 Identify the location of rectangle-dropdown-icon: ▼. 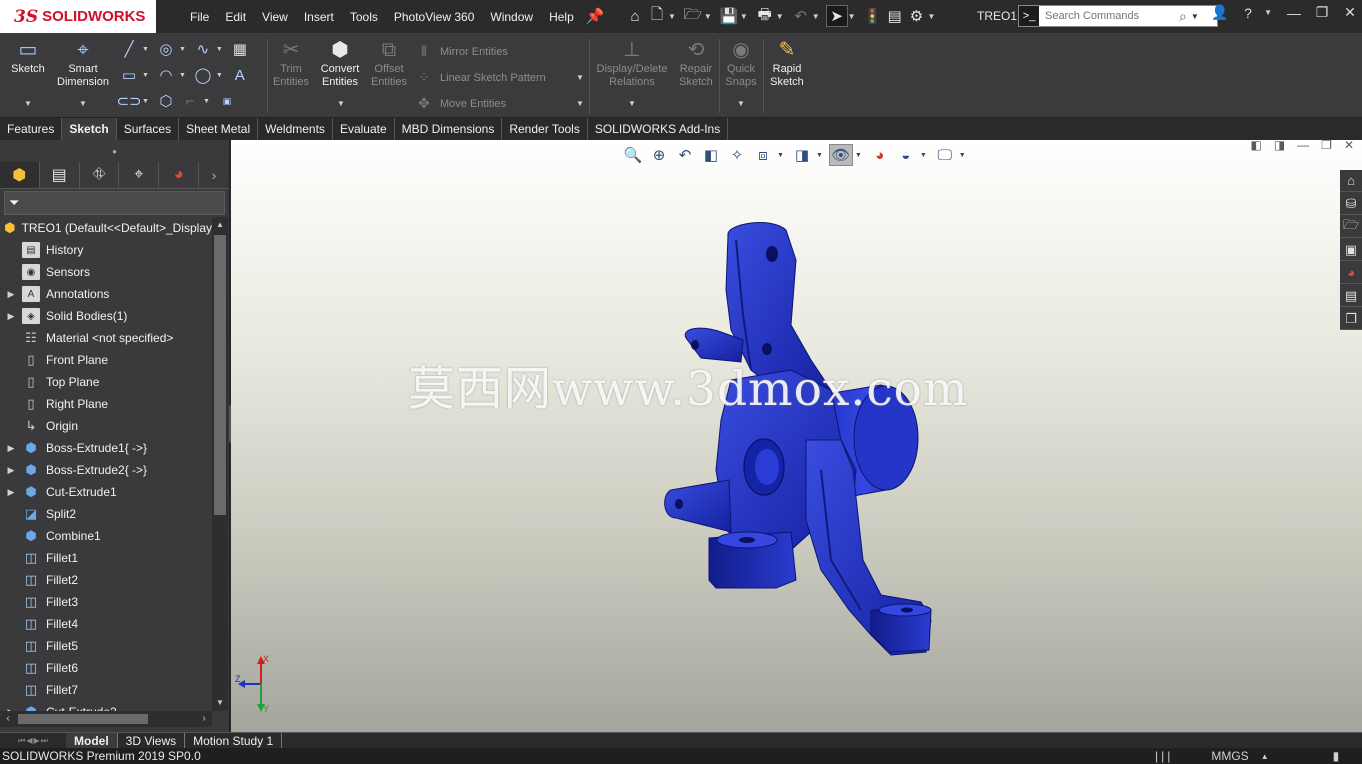
(145, 75).